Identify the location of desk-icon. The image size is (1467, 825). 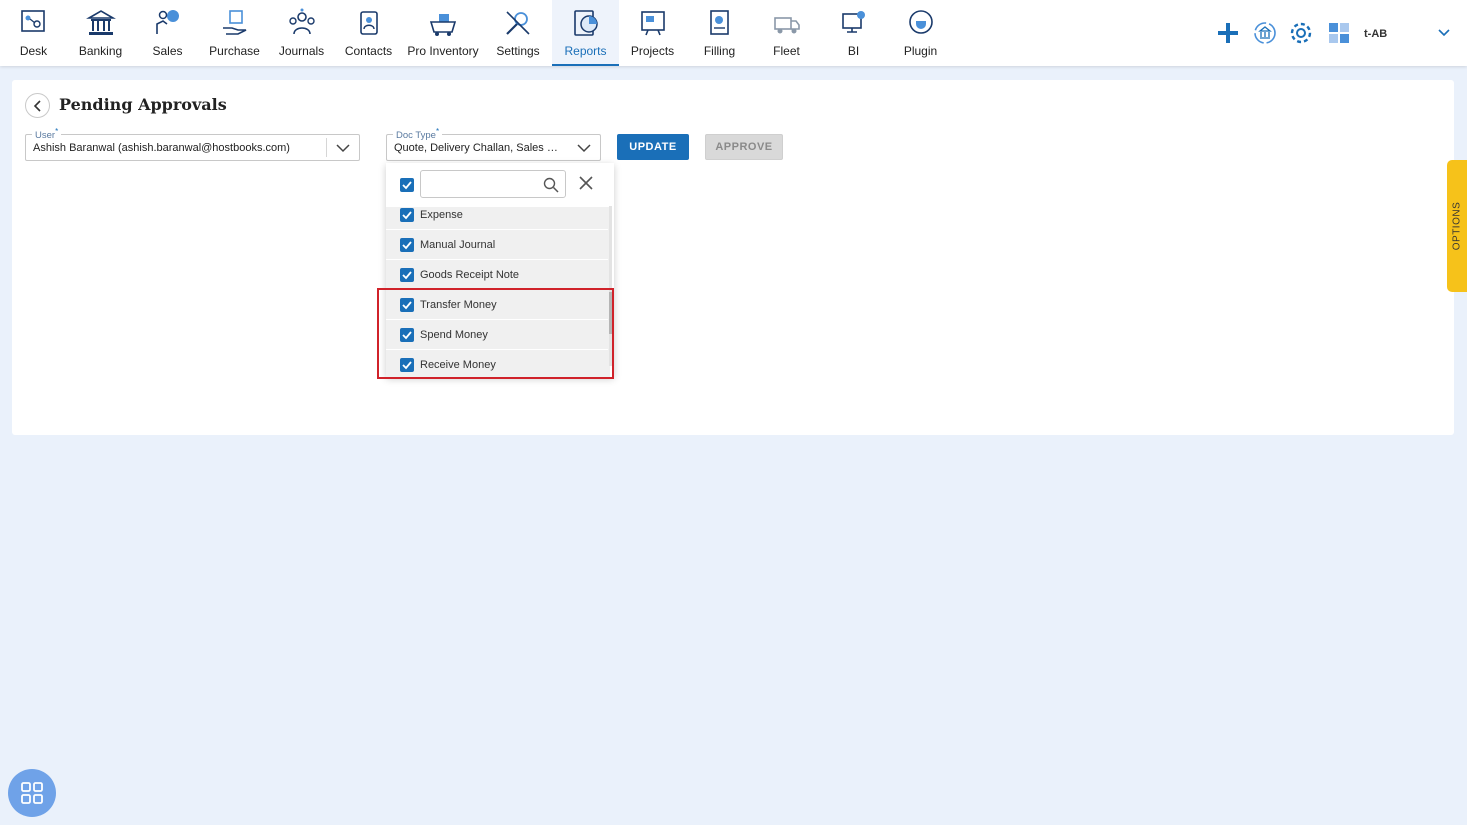
(32, 21).